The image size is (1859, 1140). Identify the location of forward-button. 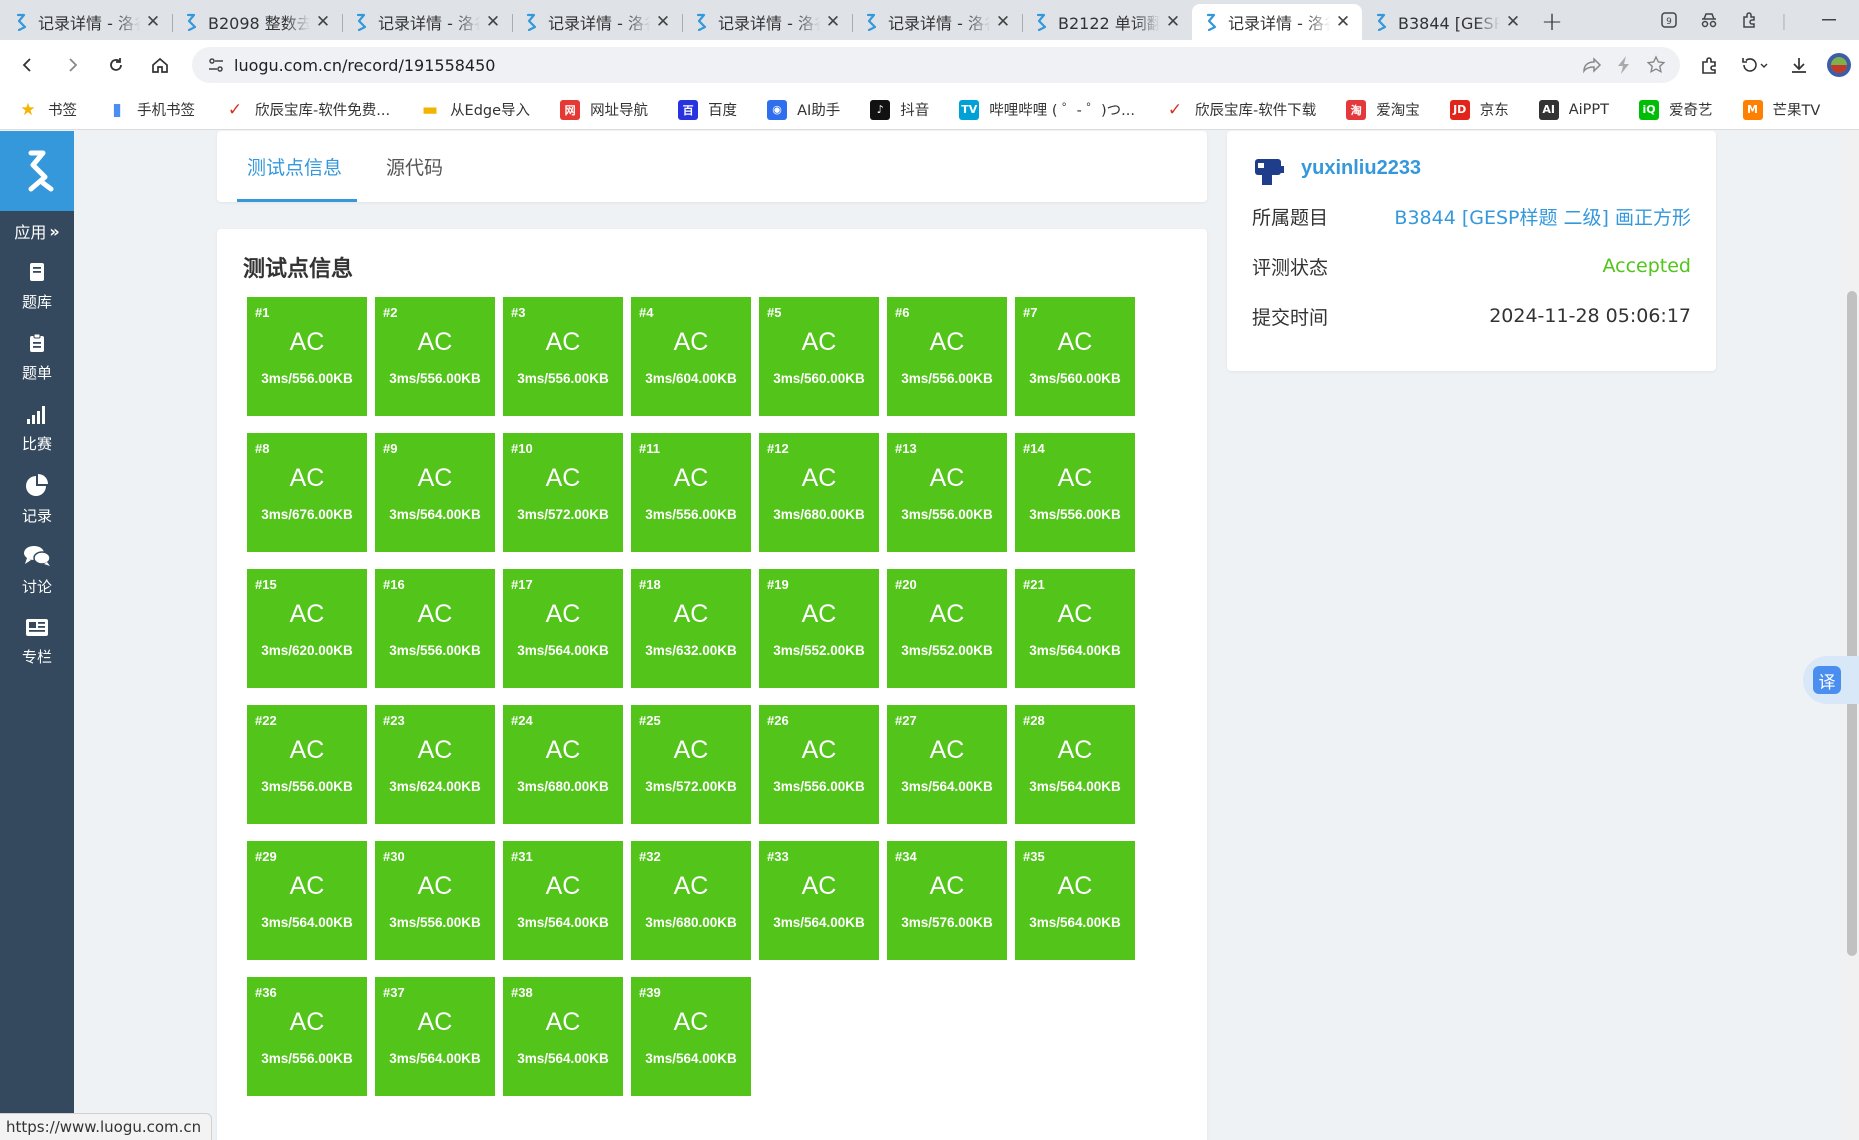
(72, 65).